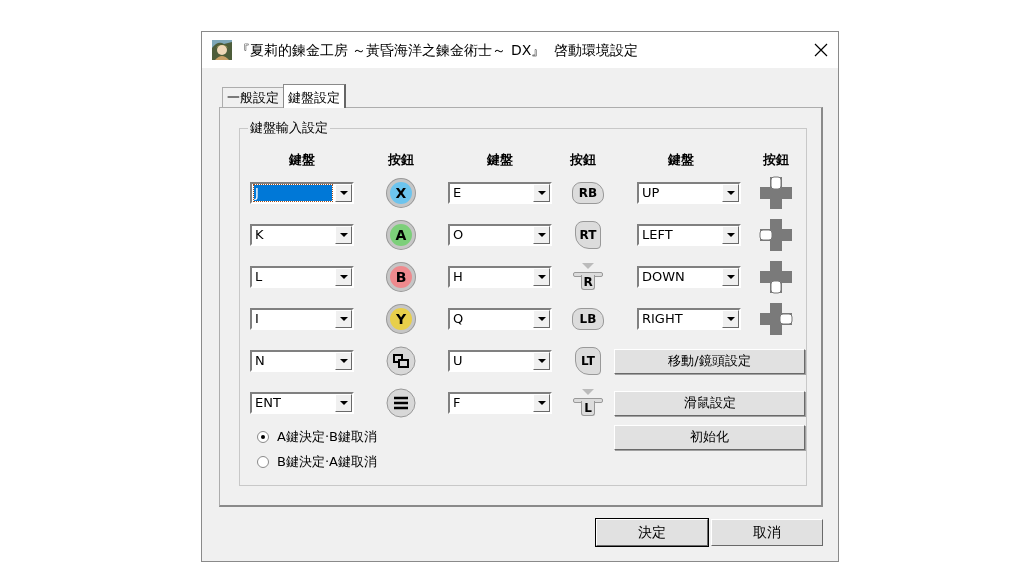  I want to click on tab: 一般設定, so click(253, 97).